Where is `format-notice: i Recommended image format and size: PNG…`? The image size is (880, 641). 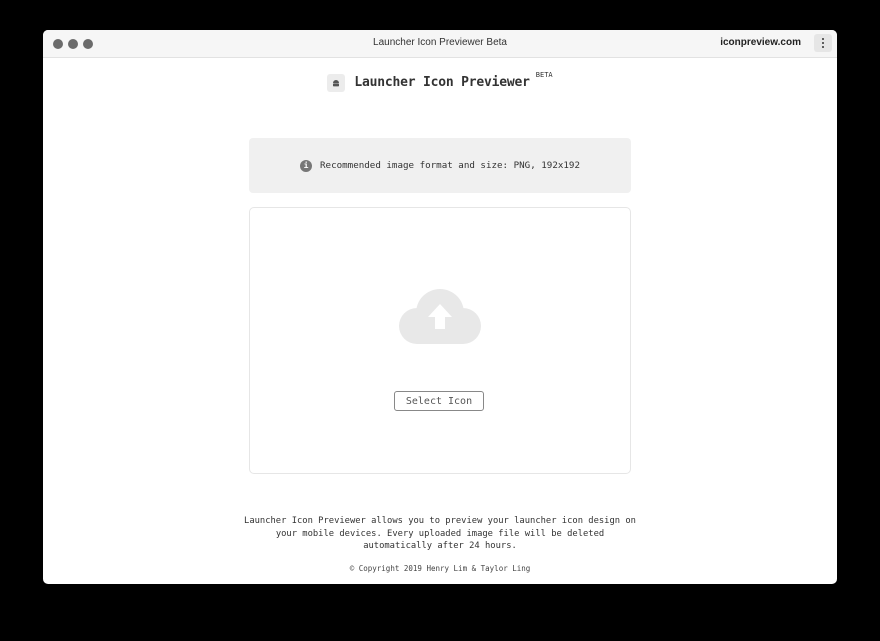 format-notice: i Recommended image format and size: PNG… is located at coordinates (440, 165).